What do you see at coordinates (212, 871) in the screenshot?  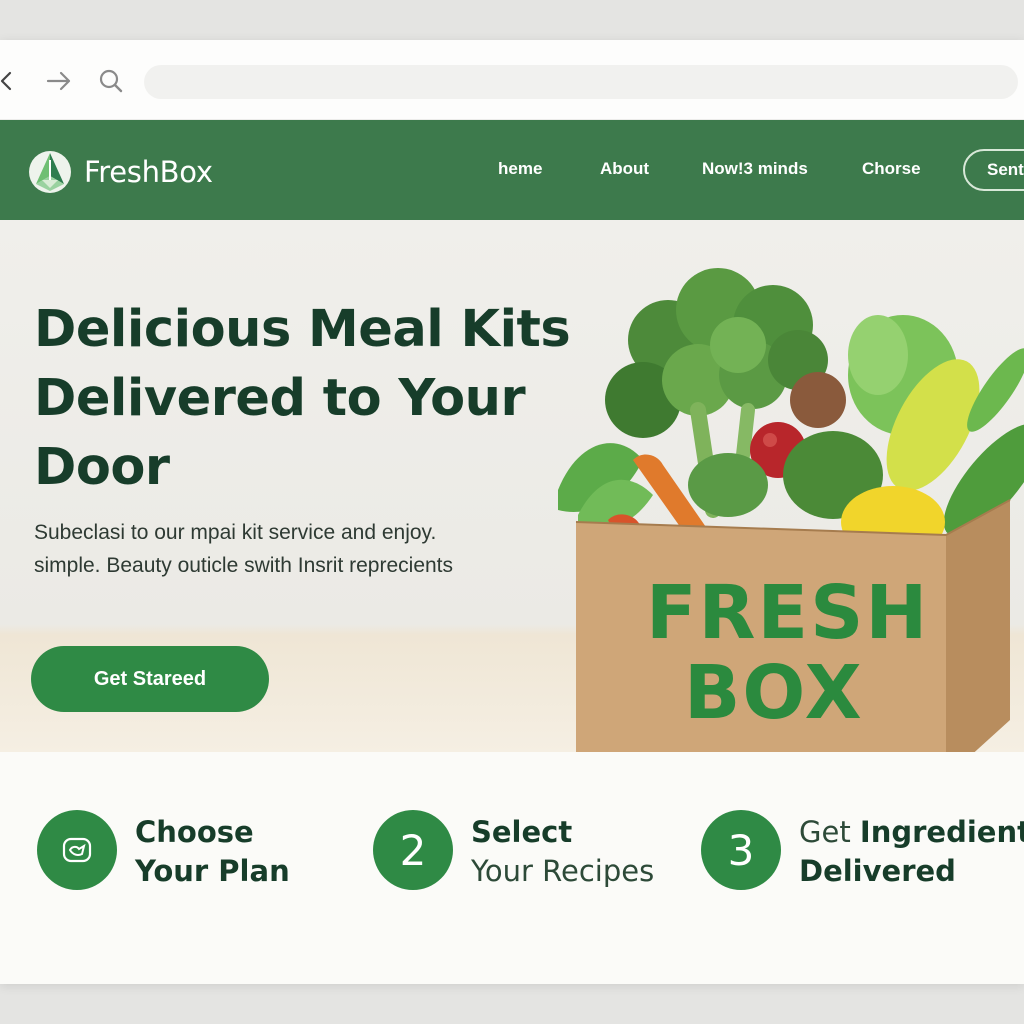 I see `step-1-subtitle: Your Plan` at bounding box center [212, 871].